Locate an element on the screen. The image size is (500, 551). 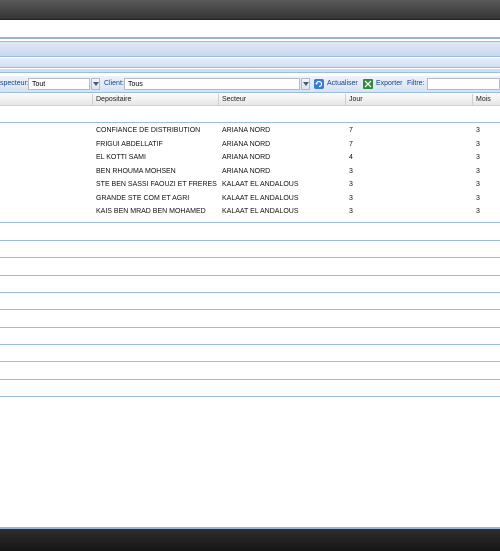
table-row: EL KOTTI SAMI ARIANA NORD 4 3 is located at coordinates (250, 159).